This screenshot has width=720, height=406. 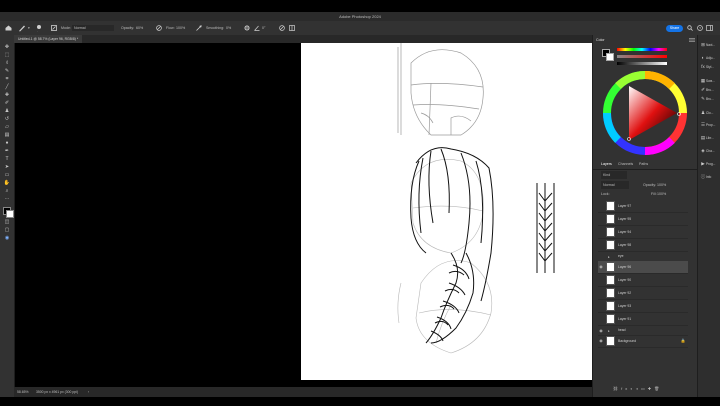 I want to click on more-tools-icon: ···, so click(x=7, y=199).